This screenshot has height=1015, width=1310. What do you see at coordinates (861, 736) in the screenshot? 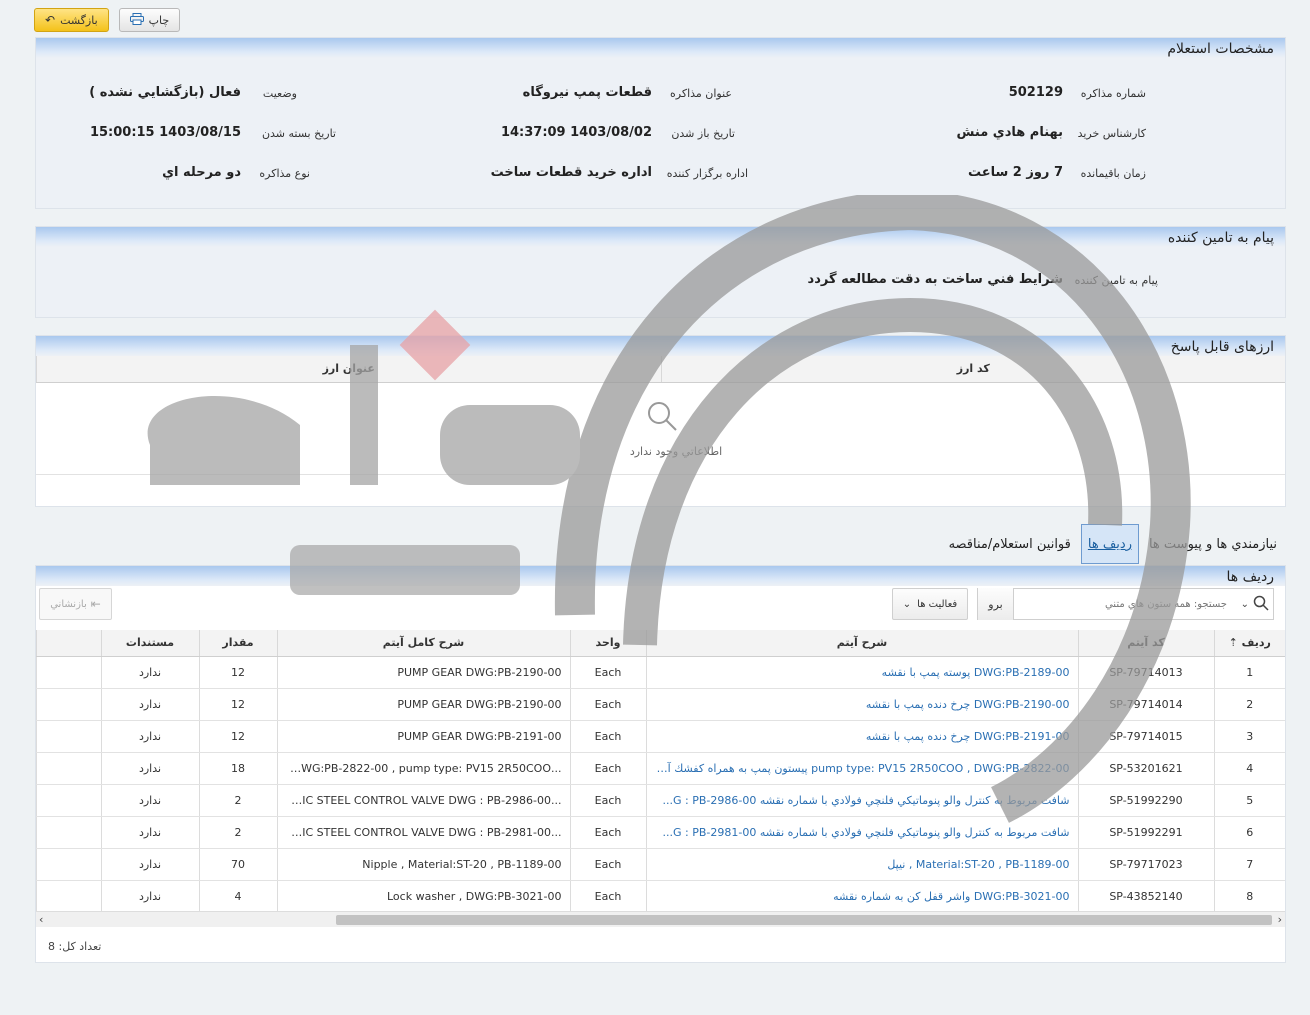
I see `cell-item-desc: DWG:PB-2191-00 چرخ دنده پمپ با نقشه` at bounding box center [861, 736].